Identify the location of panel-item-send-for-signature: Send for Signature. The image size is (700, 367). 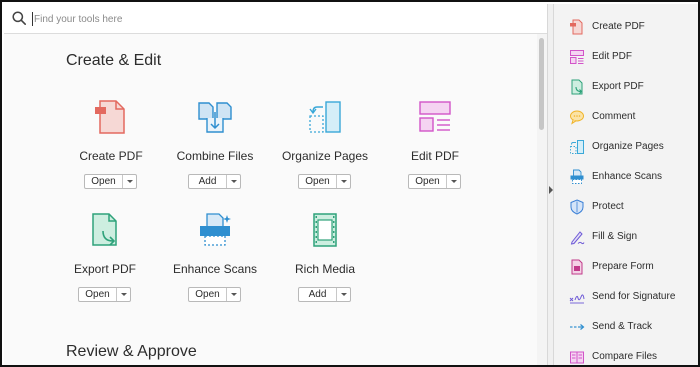
(626, 297).